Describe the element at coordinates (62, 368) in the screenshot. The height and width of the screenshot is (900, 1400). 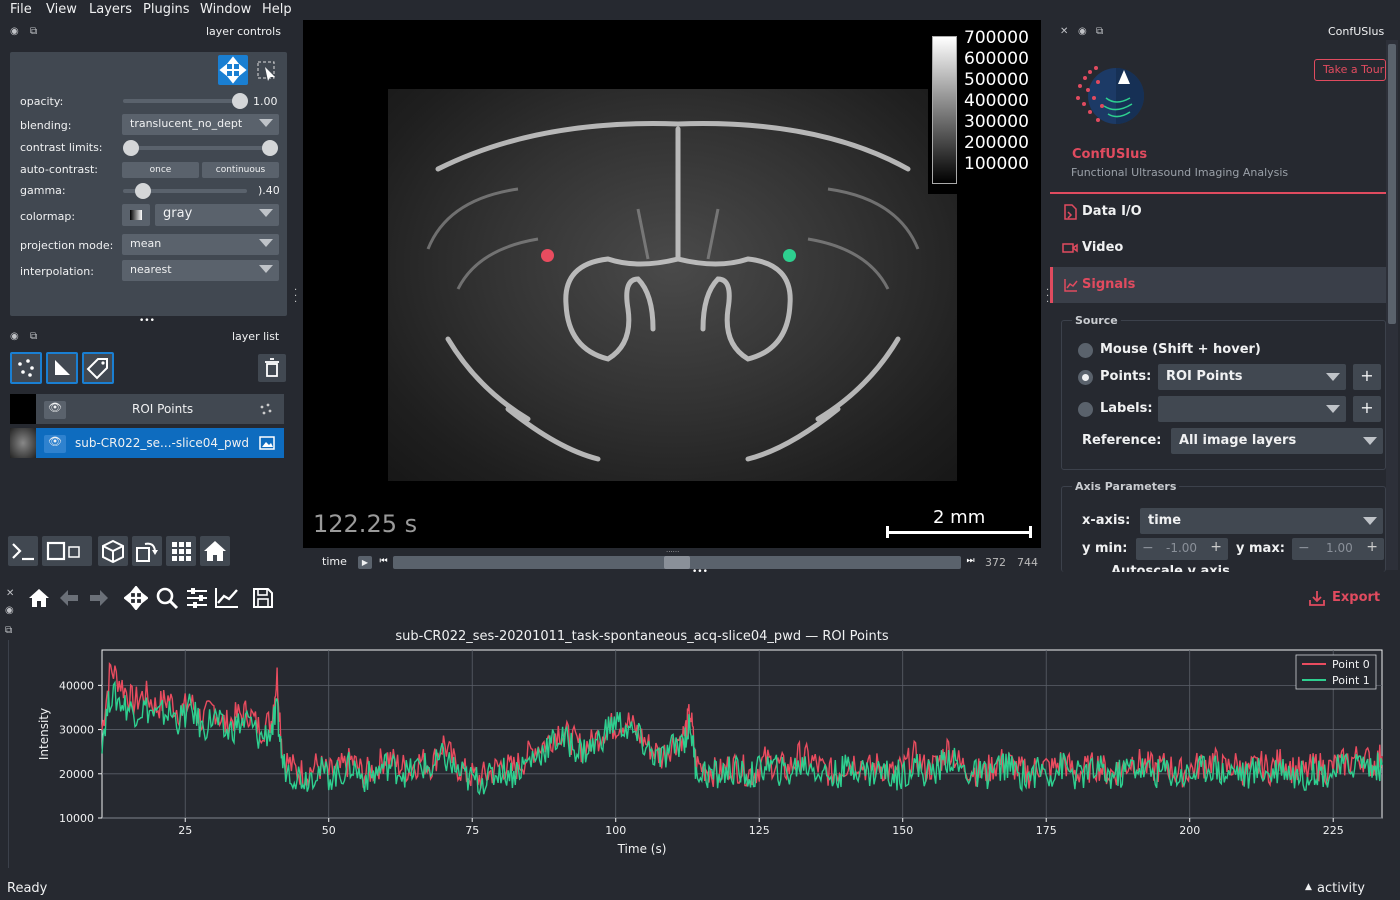
I see `new-shapes-layer-button` at that location.